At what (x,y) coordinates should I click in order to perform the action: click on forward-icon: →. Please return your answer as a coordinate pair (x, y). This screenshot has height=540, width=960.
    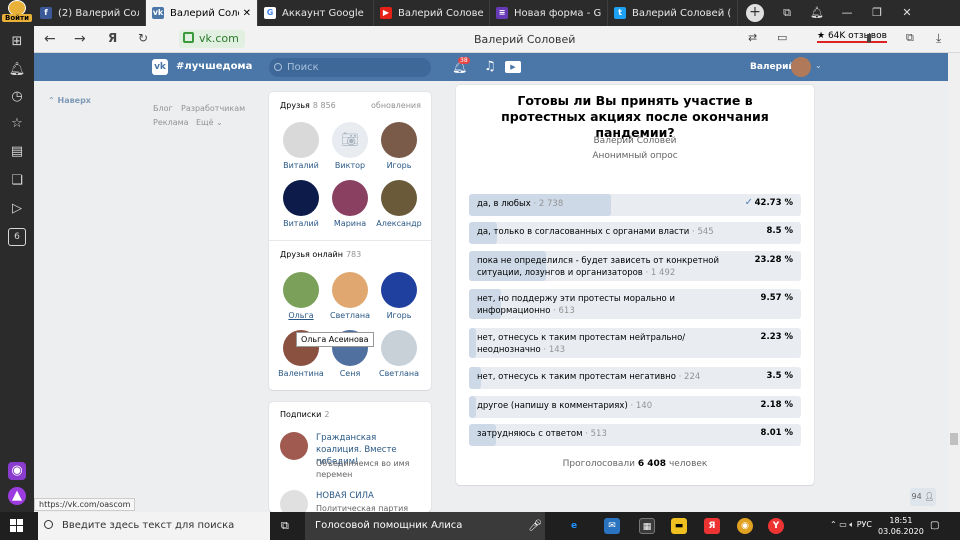
    Looking at the image, I should click on (80, 39).